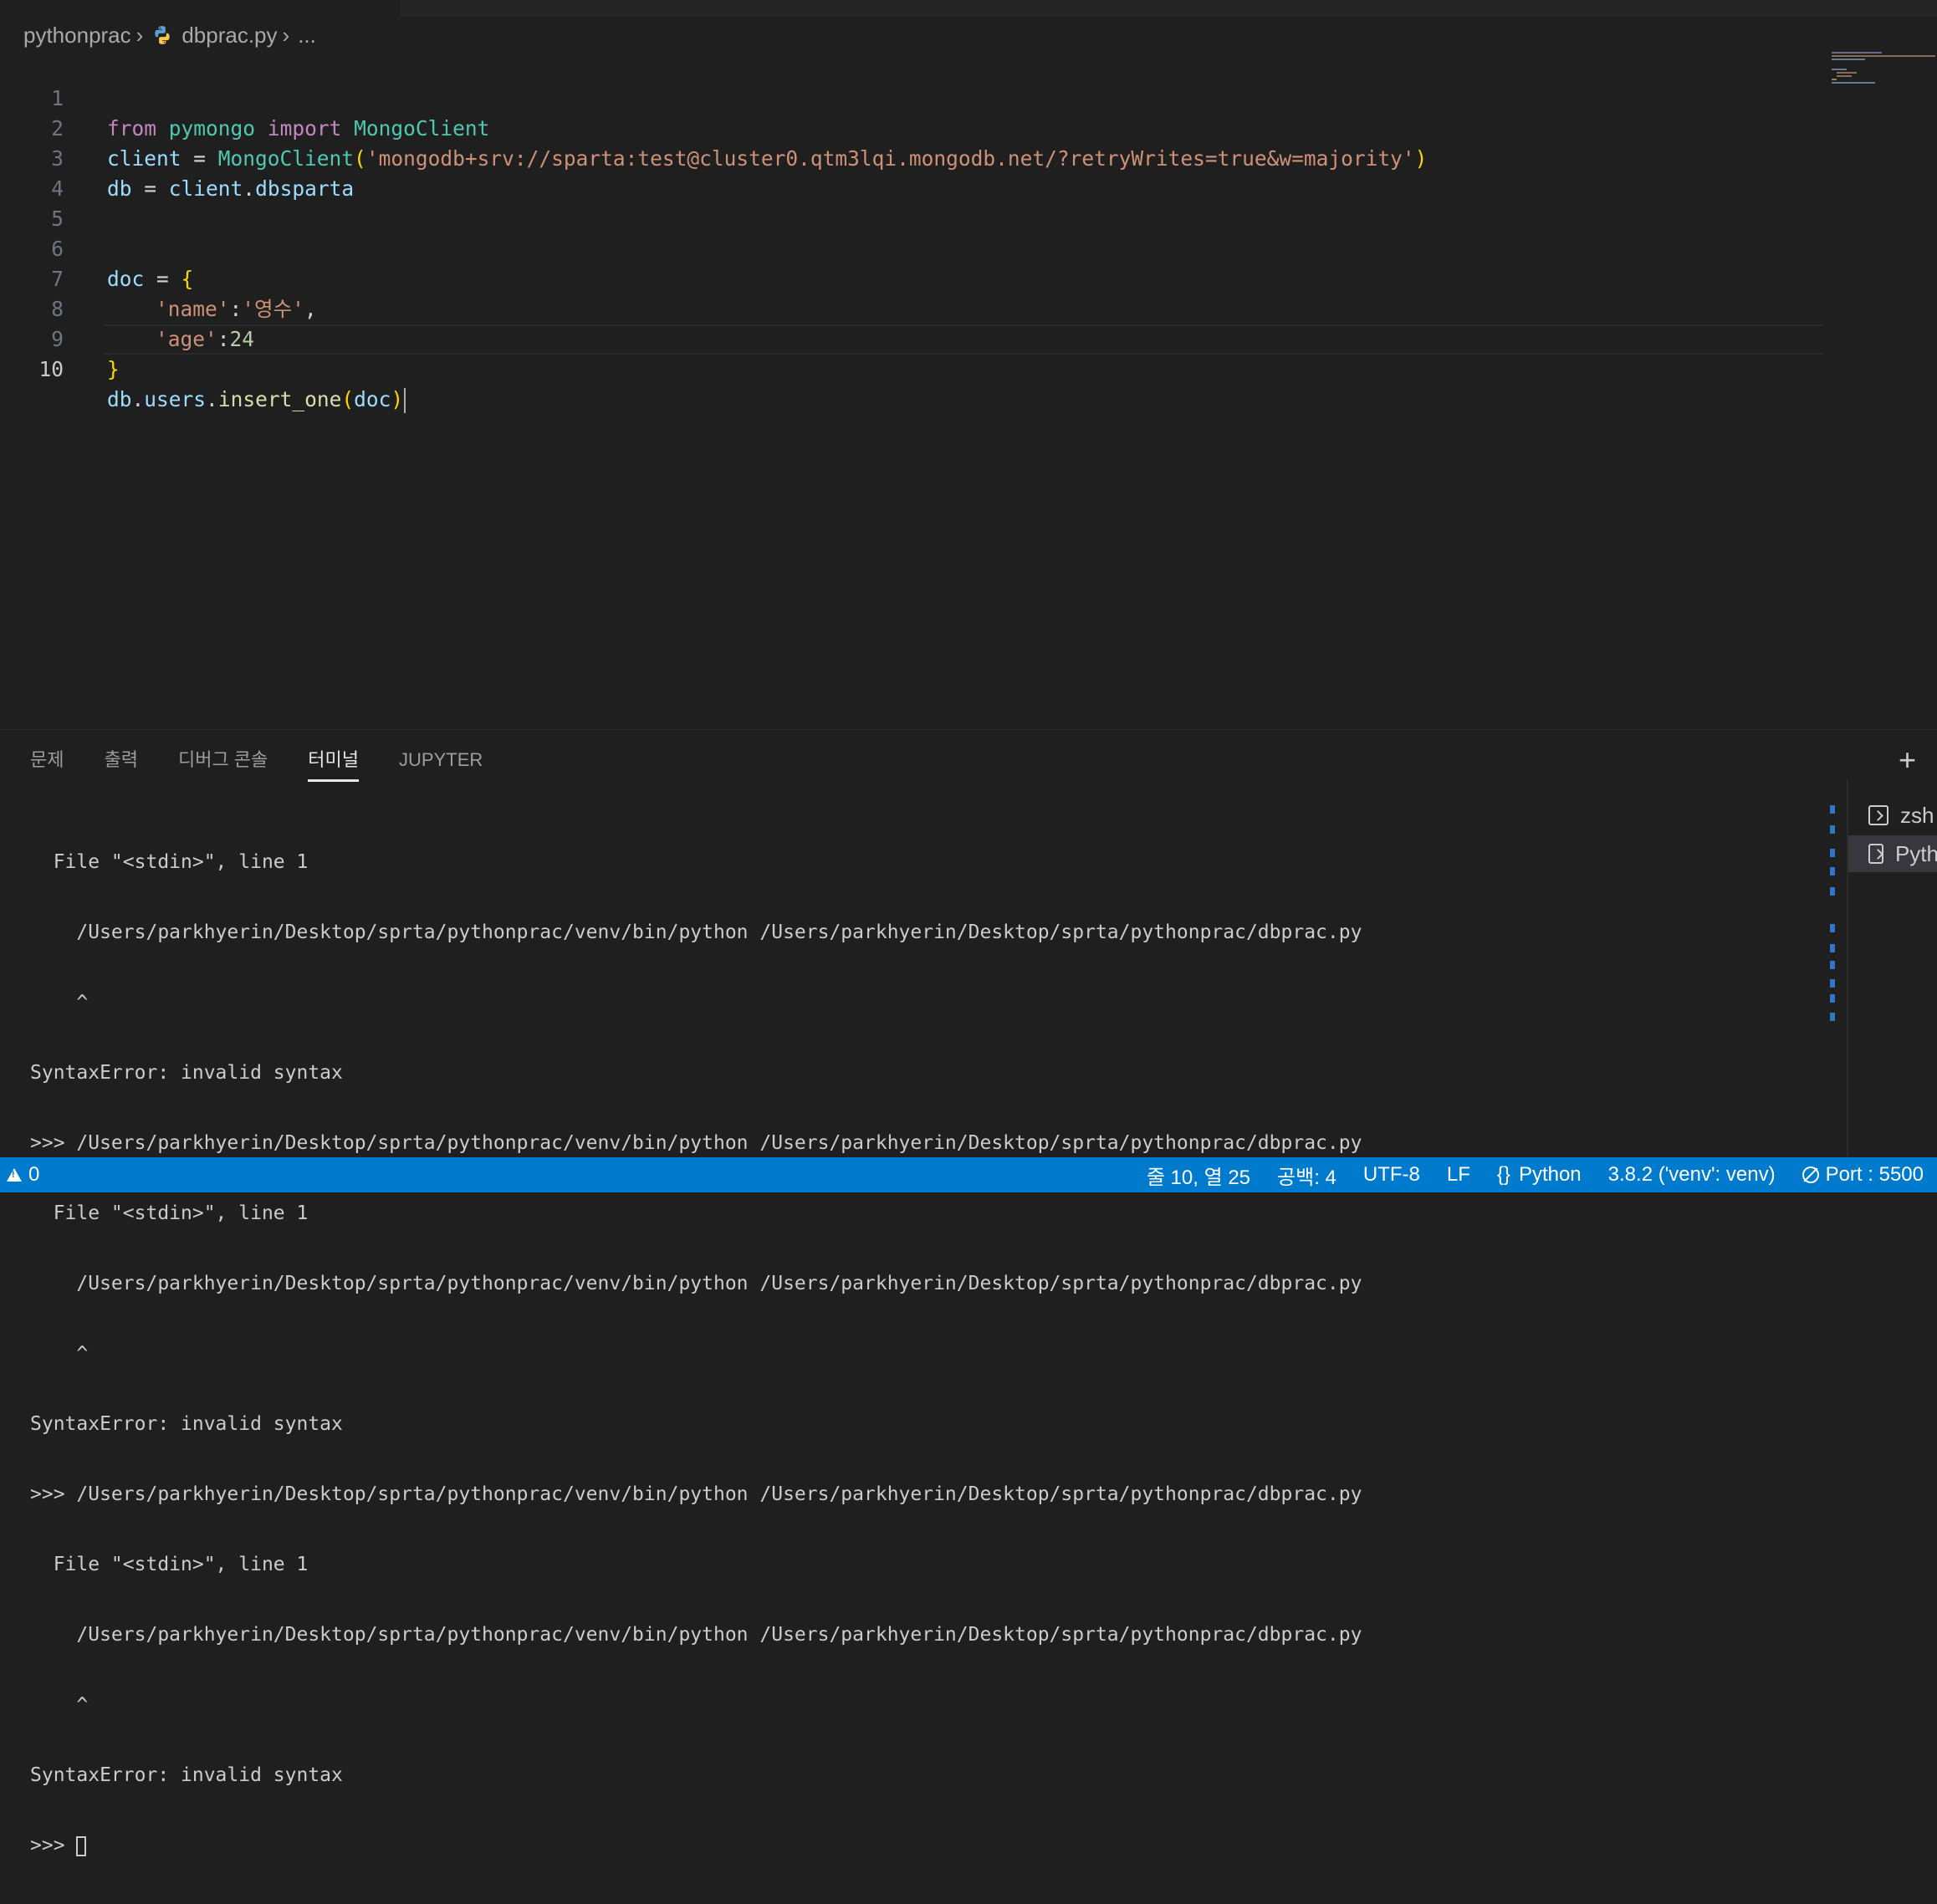  What do you see at coordinates (1458, 1174) in the screenshot?
I see `status-eol: LF` at bounding box center [1458, 1174].